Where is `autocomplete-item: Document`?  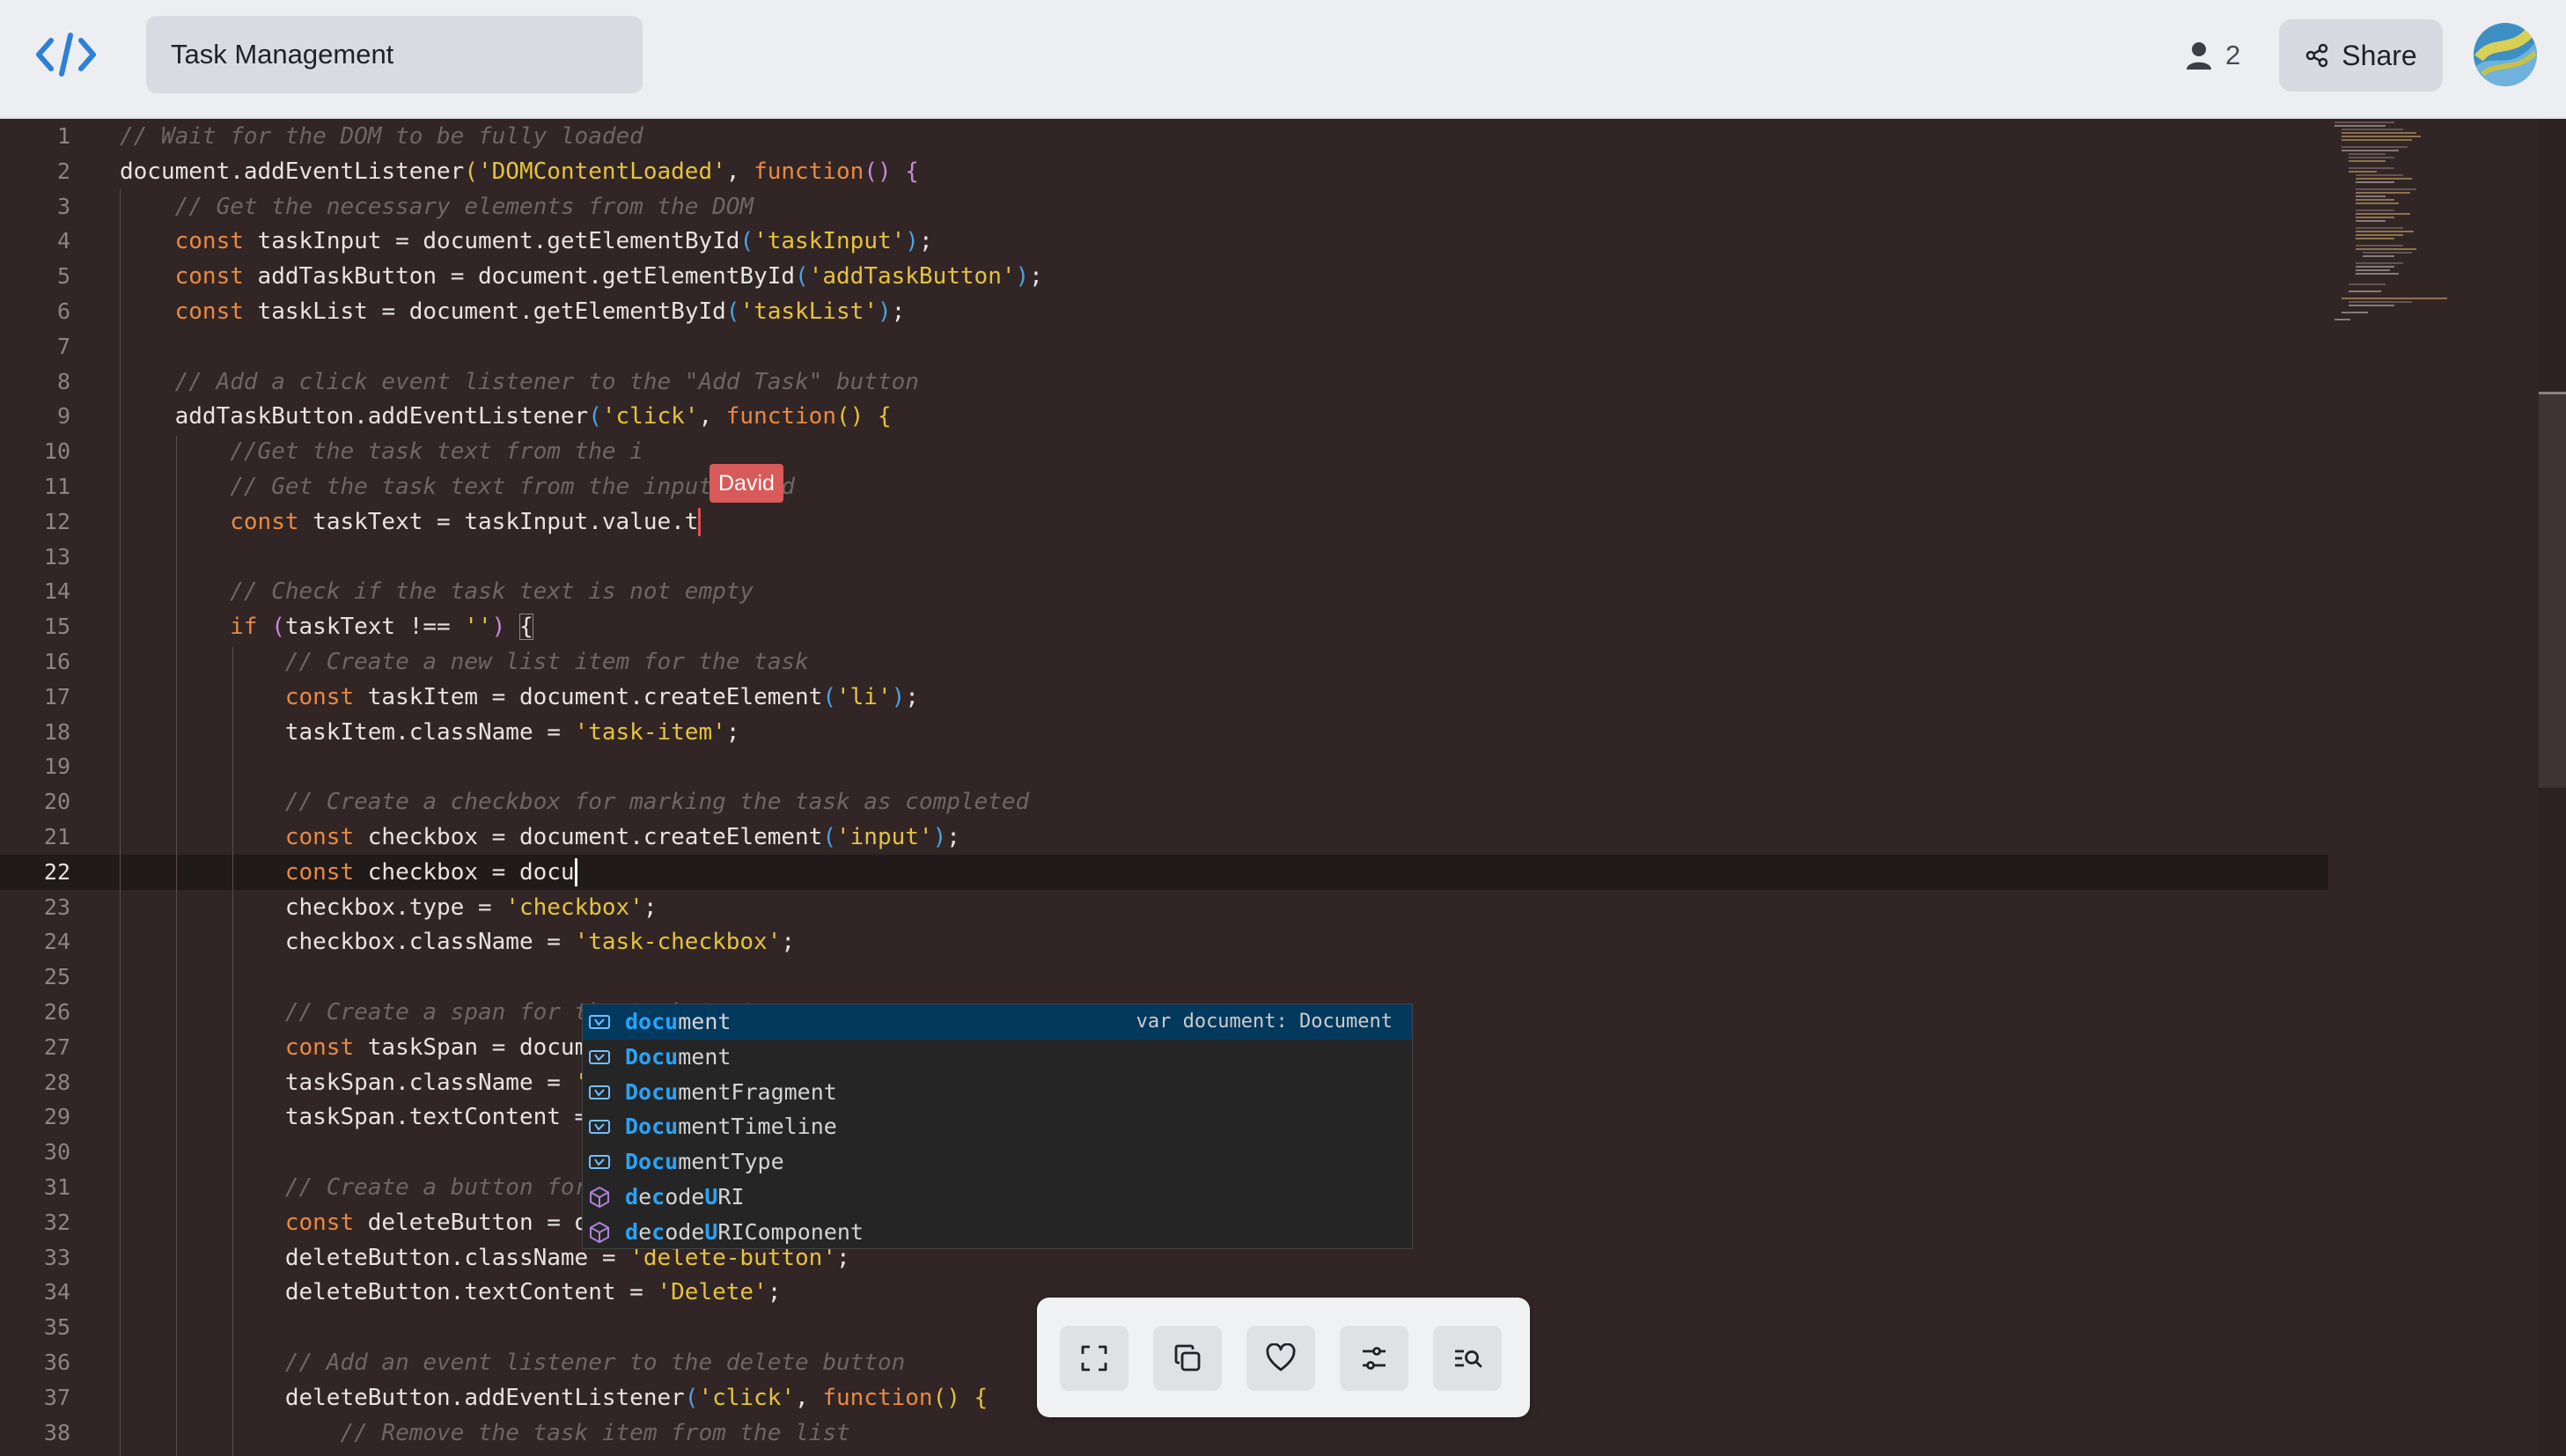 autocomplete-item: Document is located at coordinates (997, 1058).